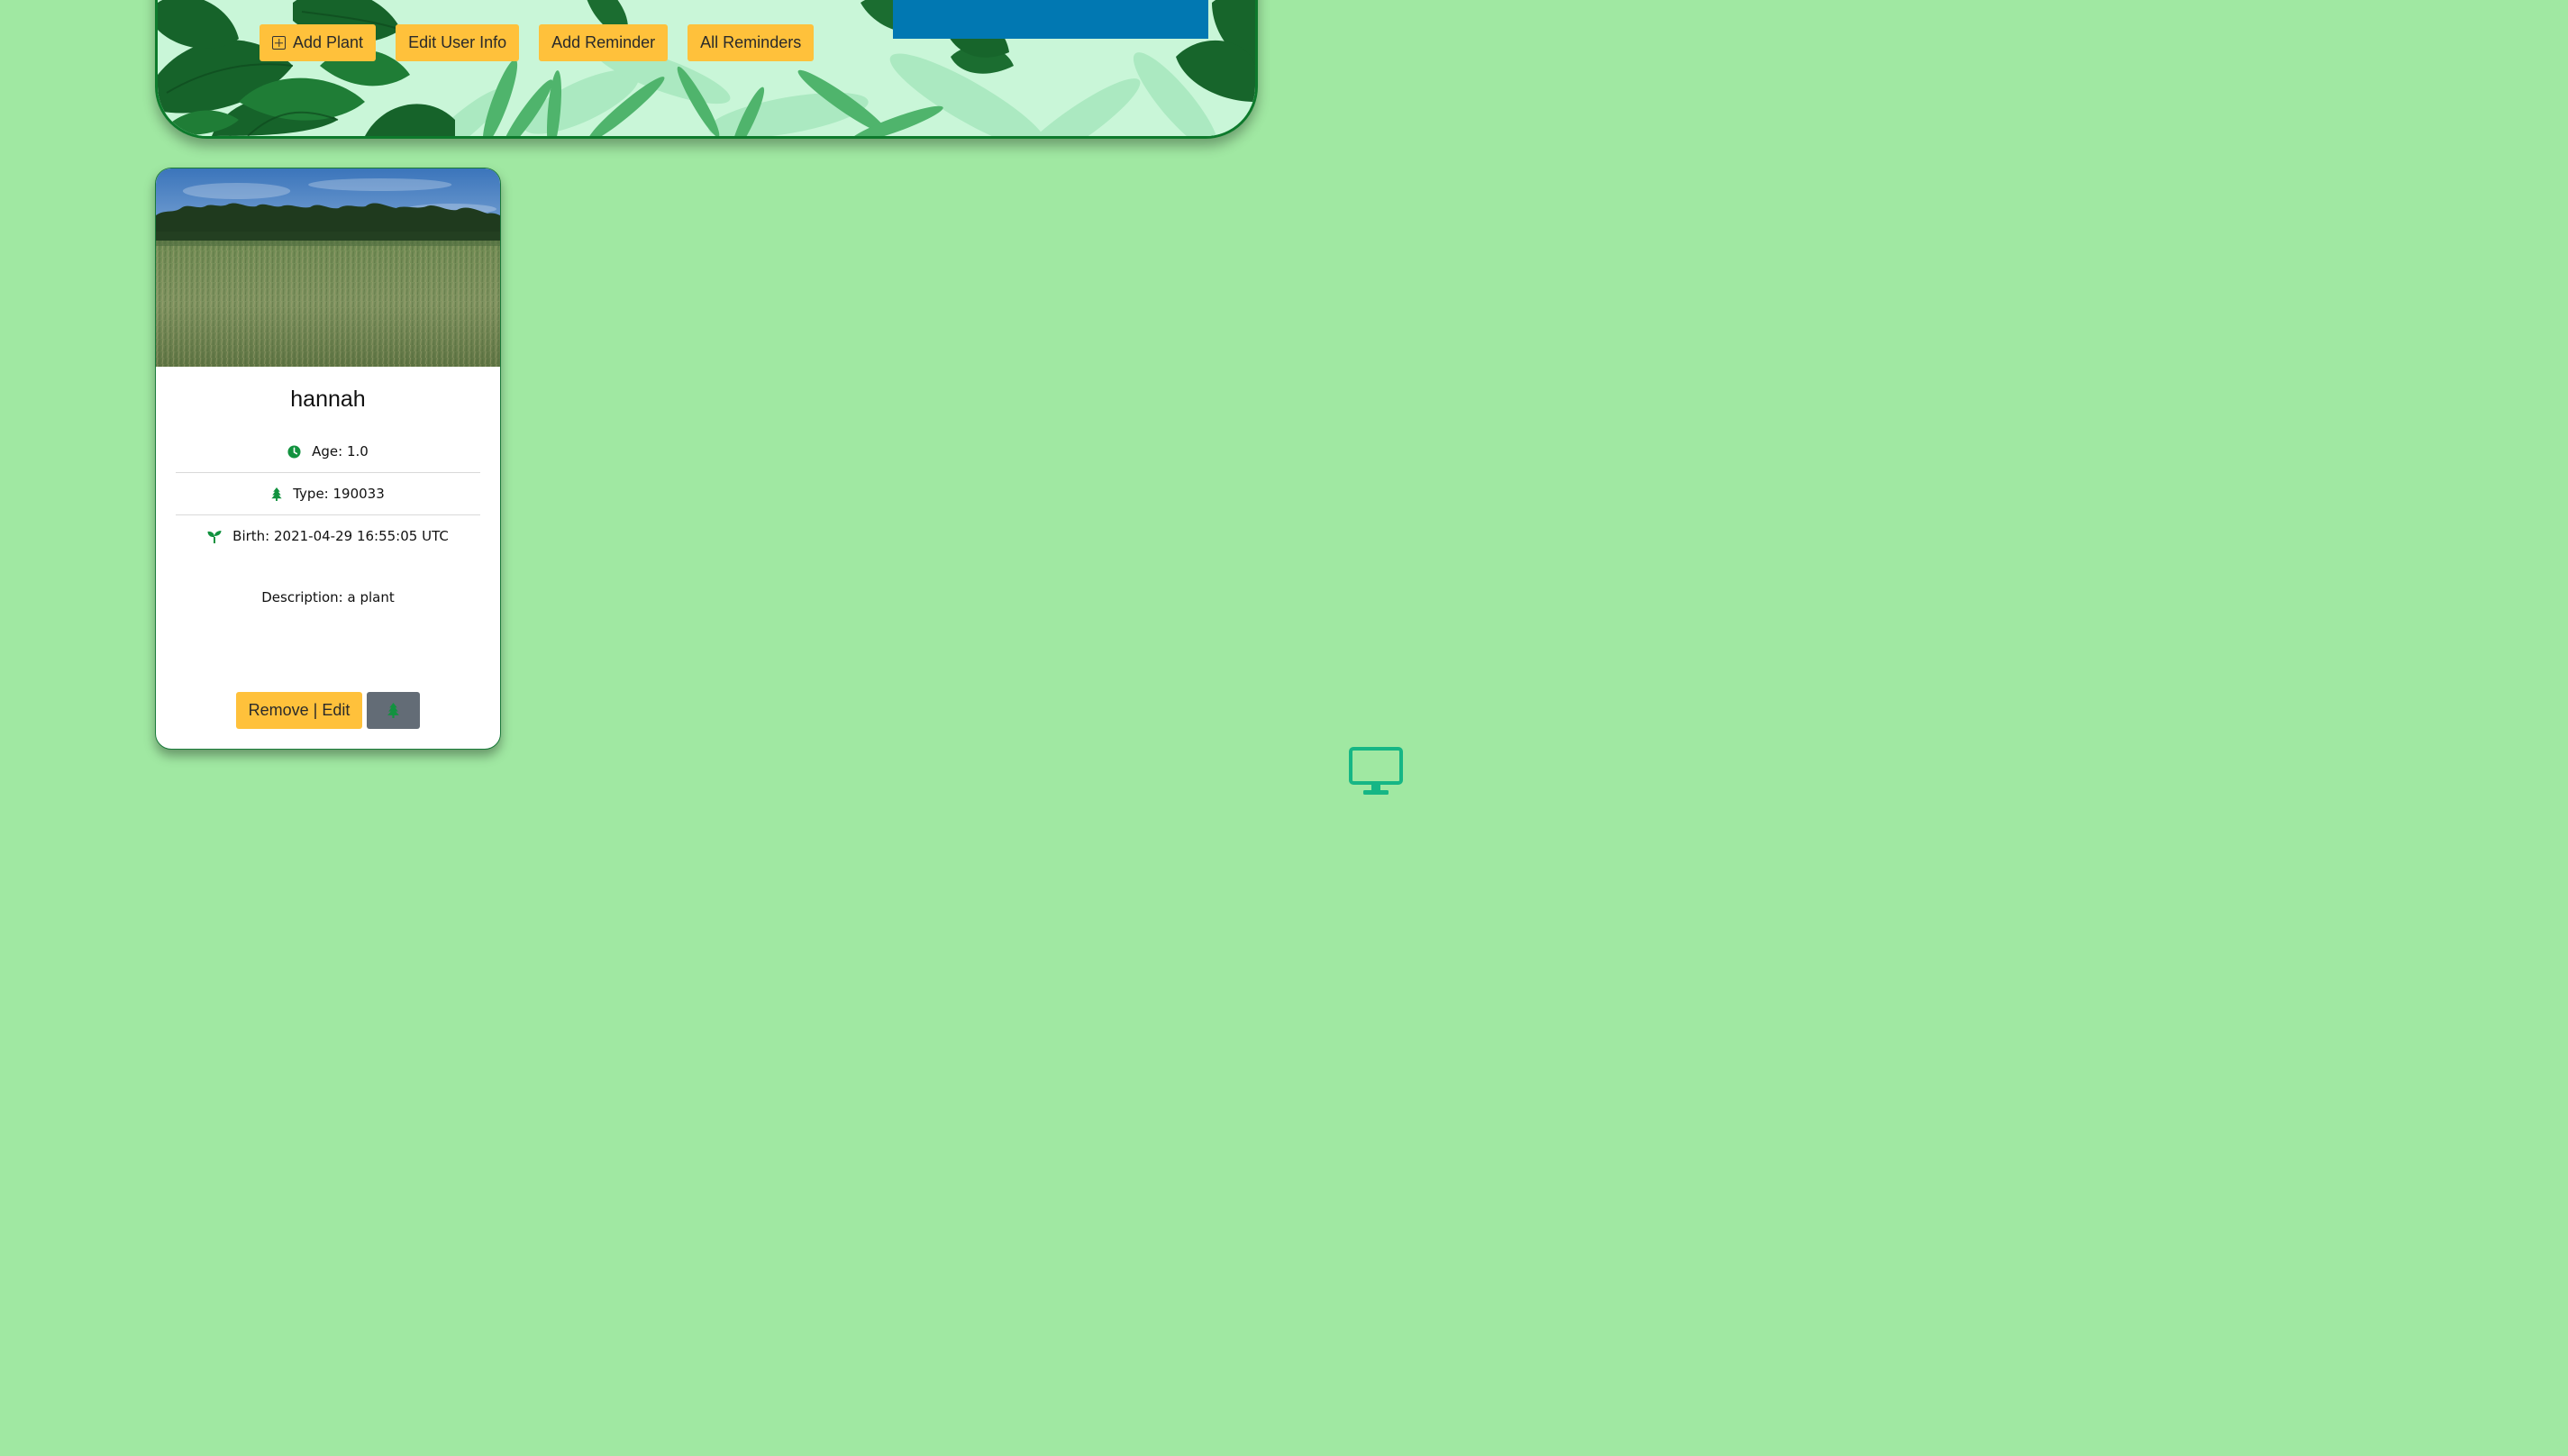  I want to click on clock-icon, so click(294, 452).